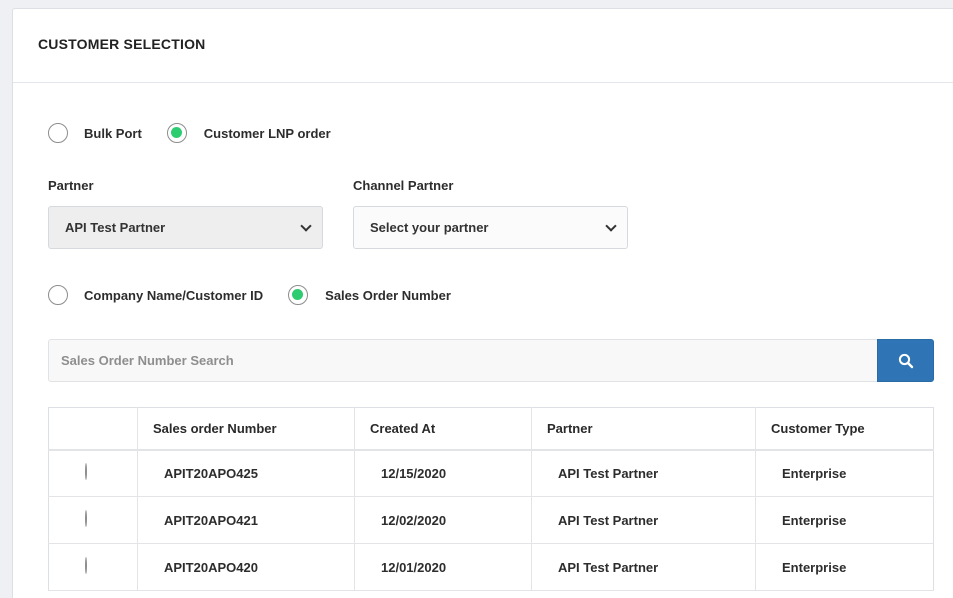  I want to click on created-at-cell: 12/15/2020, so click(443, 473).